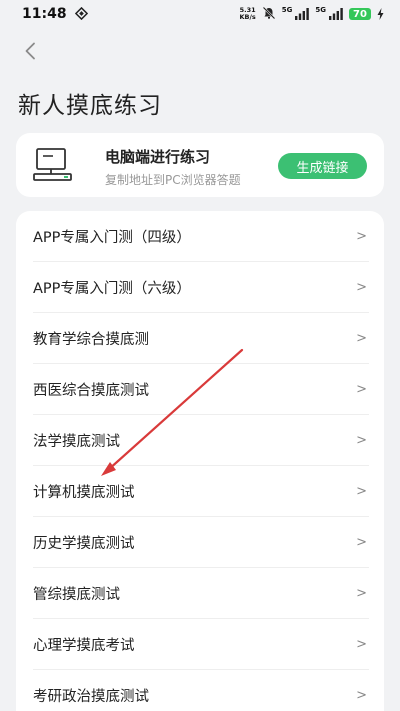 The width and height of the screenshot is (400, 711). I want to click on pc-card-subtitle: 复制地址到PC浏览器答题, so click(173, 180).